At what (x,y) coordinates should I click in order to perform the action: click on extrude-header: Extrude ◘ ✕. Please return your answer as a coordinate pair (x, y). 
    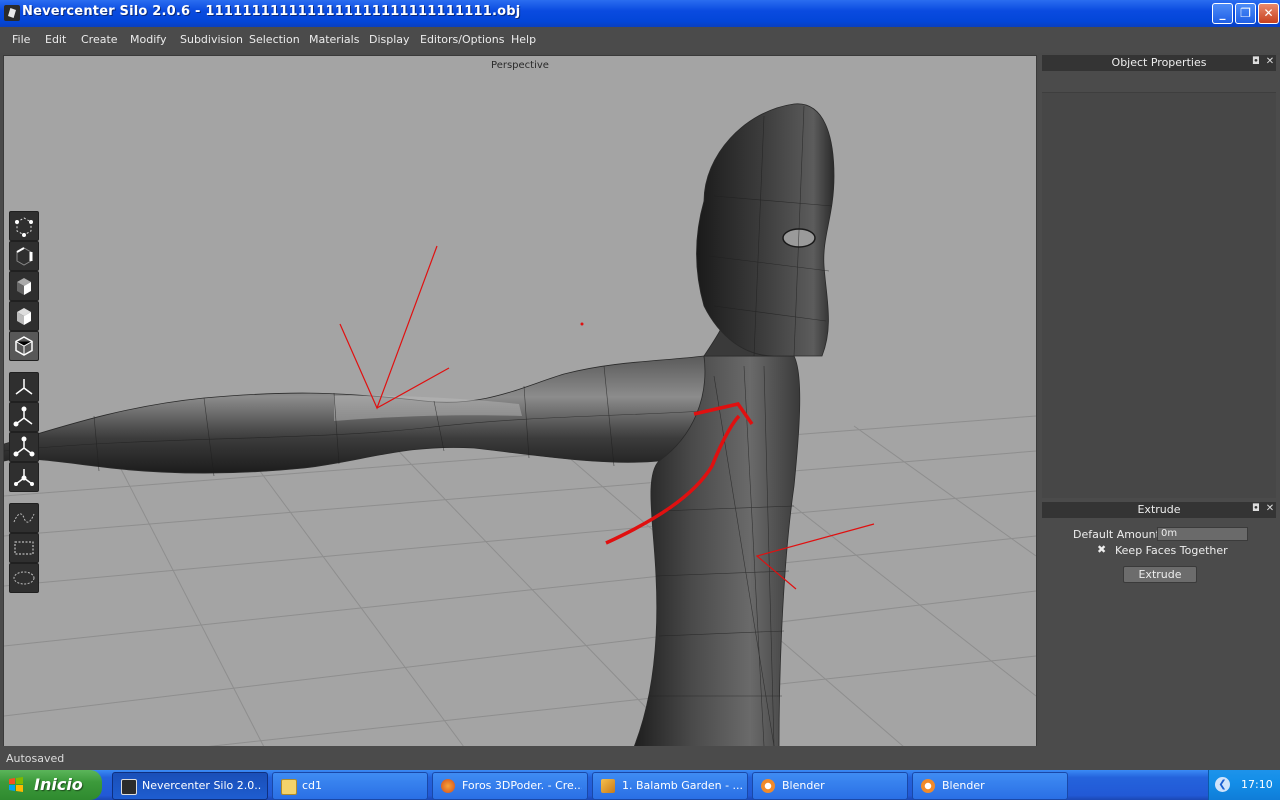
    Looking at the image, I should click on (1159, 510).